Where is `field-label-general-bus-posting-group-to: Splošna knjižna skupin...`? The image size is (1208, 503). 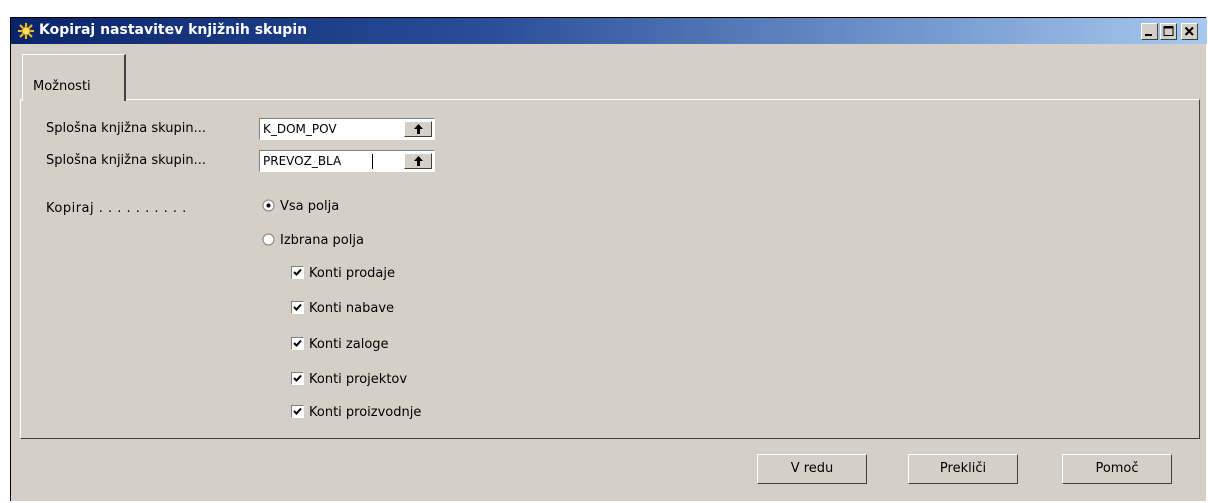 field-label-general-bus-posting-group-to: Splošna knjižna skupin... is located at coordinates (126, 160).